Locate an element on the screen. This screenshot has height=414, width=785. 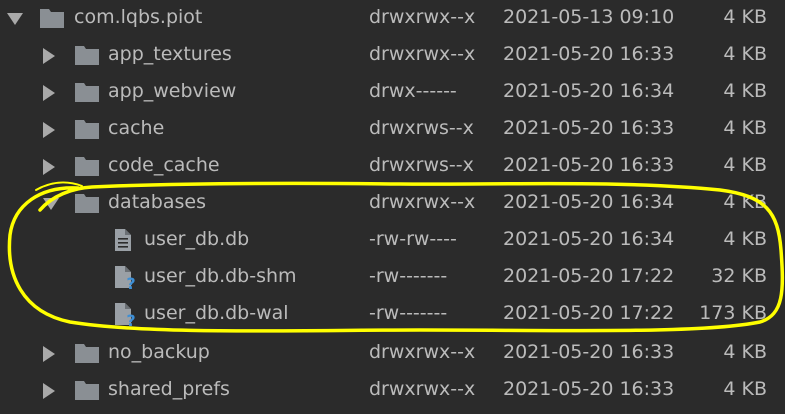
tree-item-label: cache is located at coordinates (136, 128).